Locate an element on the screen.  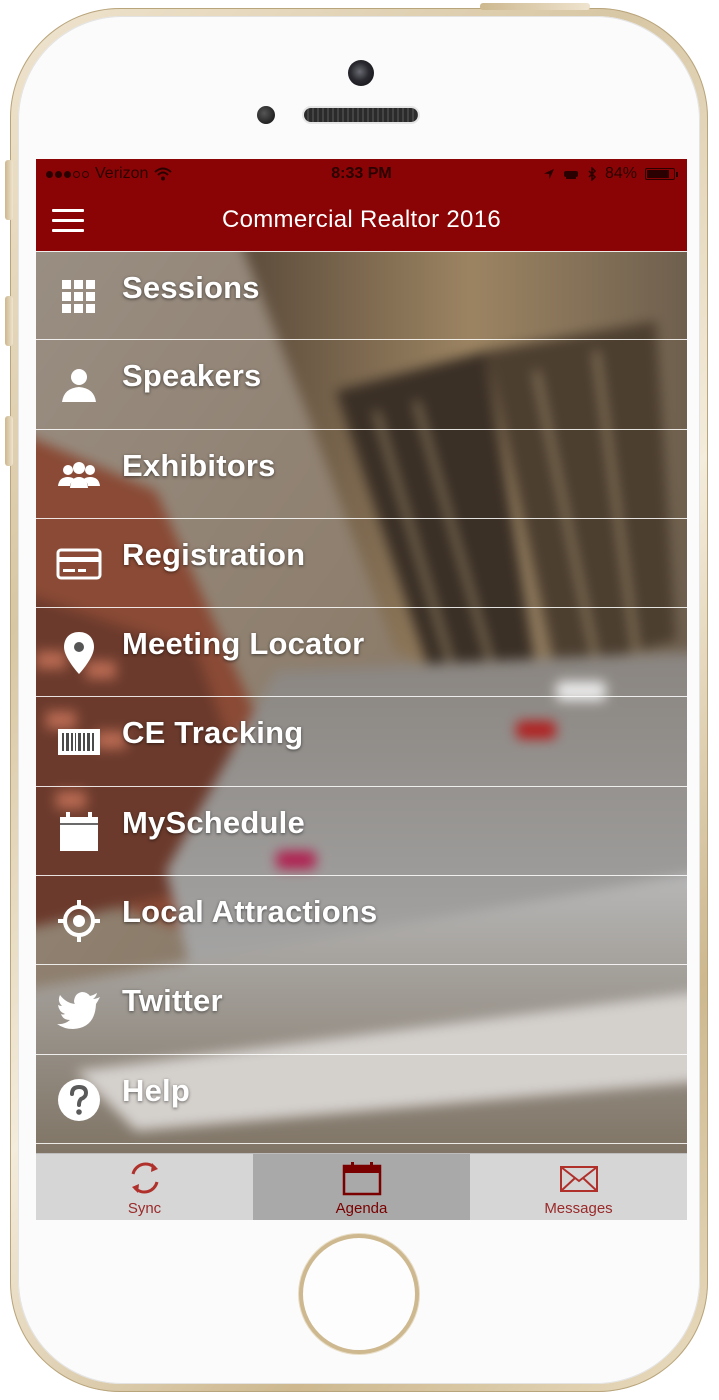
volume-down-button is located at coordinates (9, 441).